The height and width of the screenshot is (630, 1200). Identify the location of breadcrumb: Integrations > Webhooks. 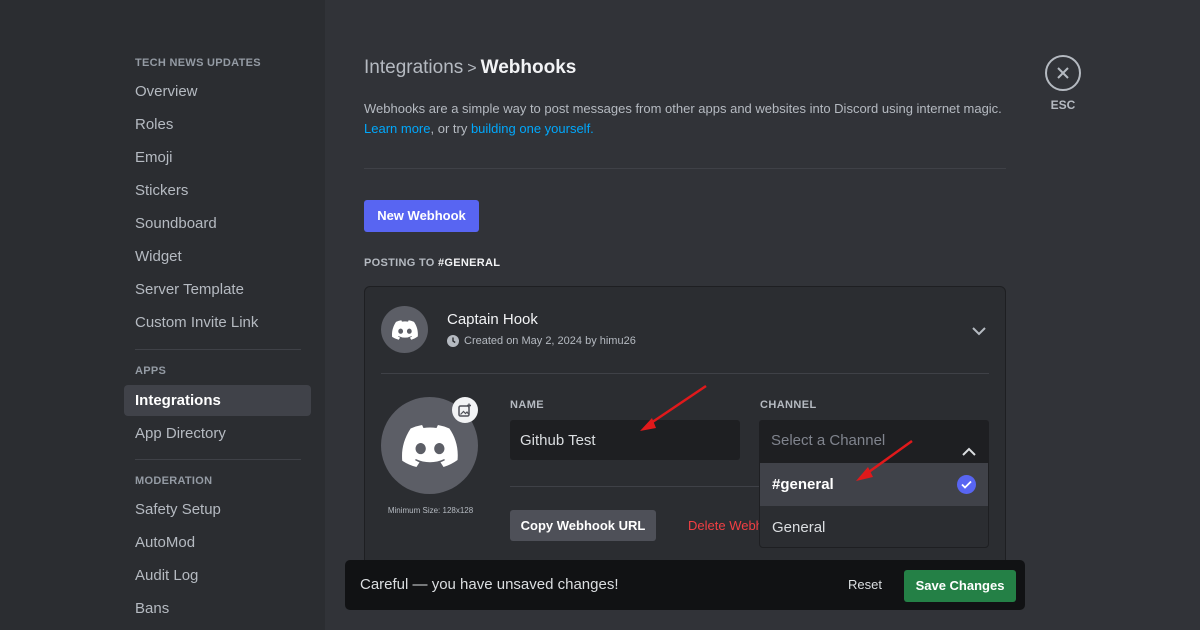
(470, 68).